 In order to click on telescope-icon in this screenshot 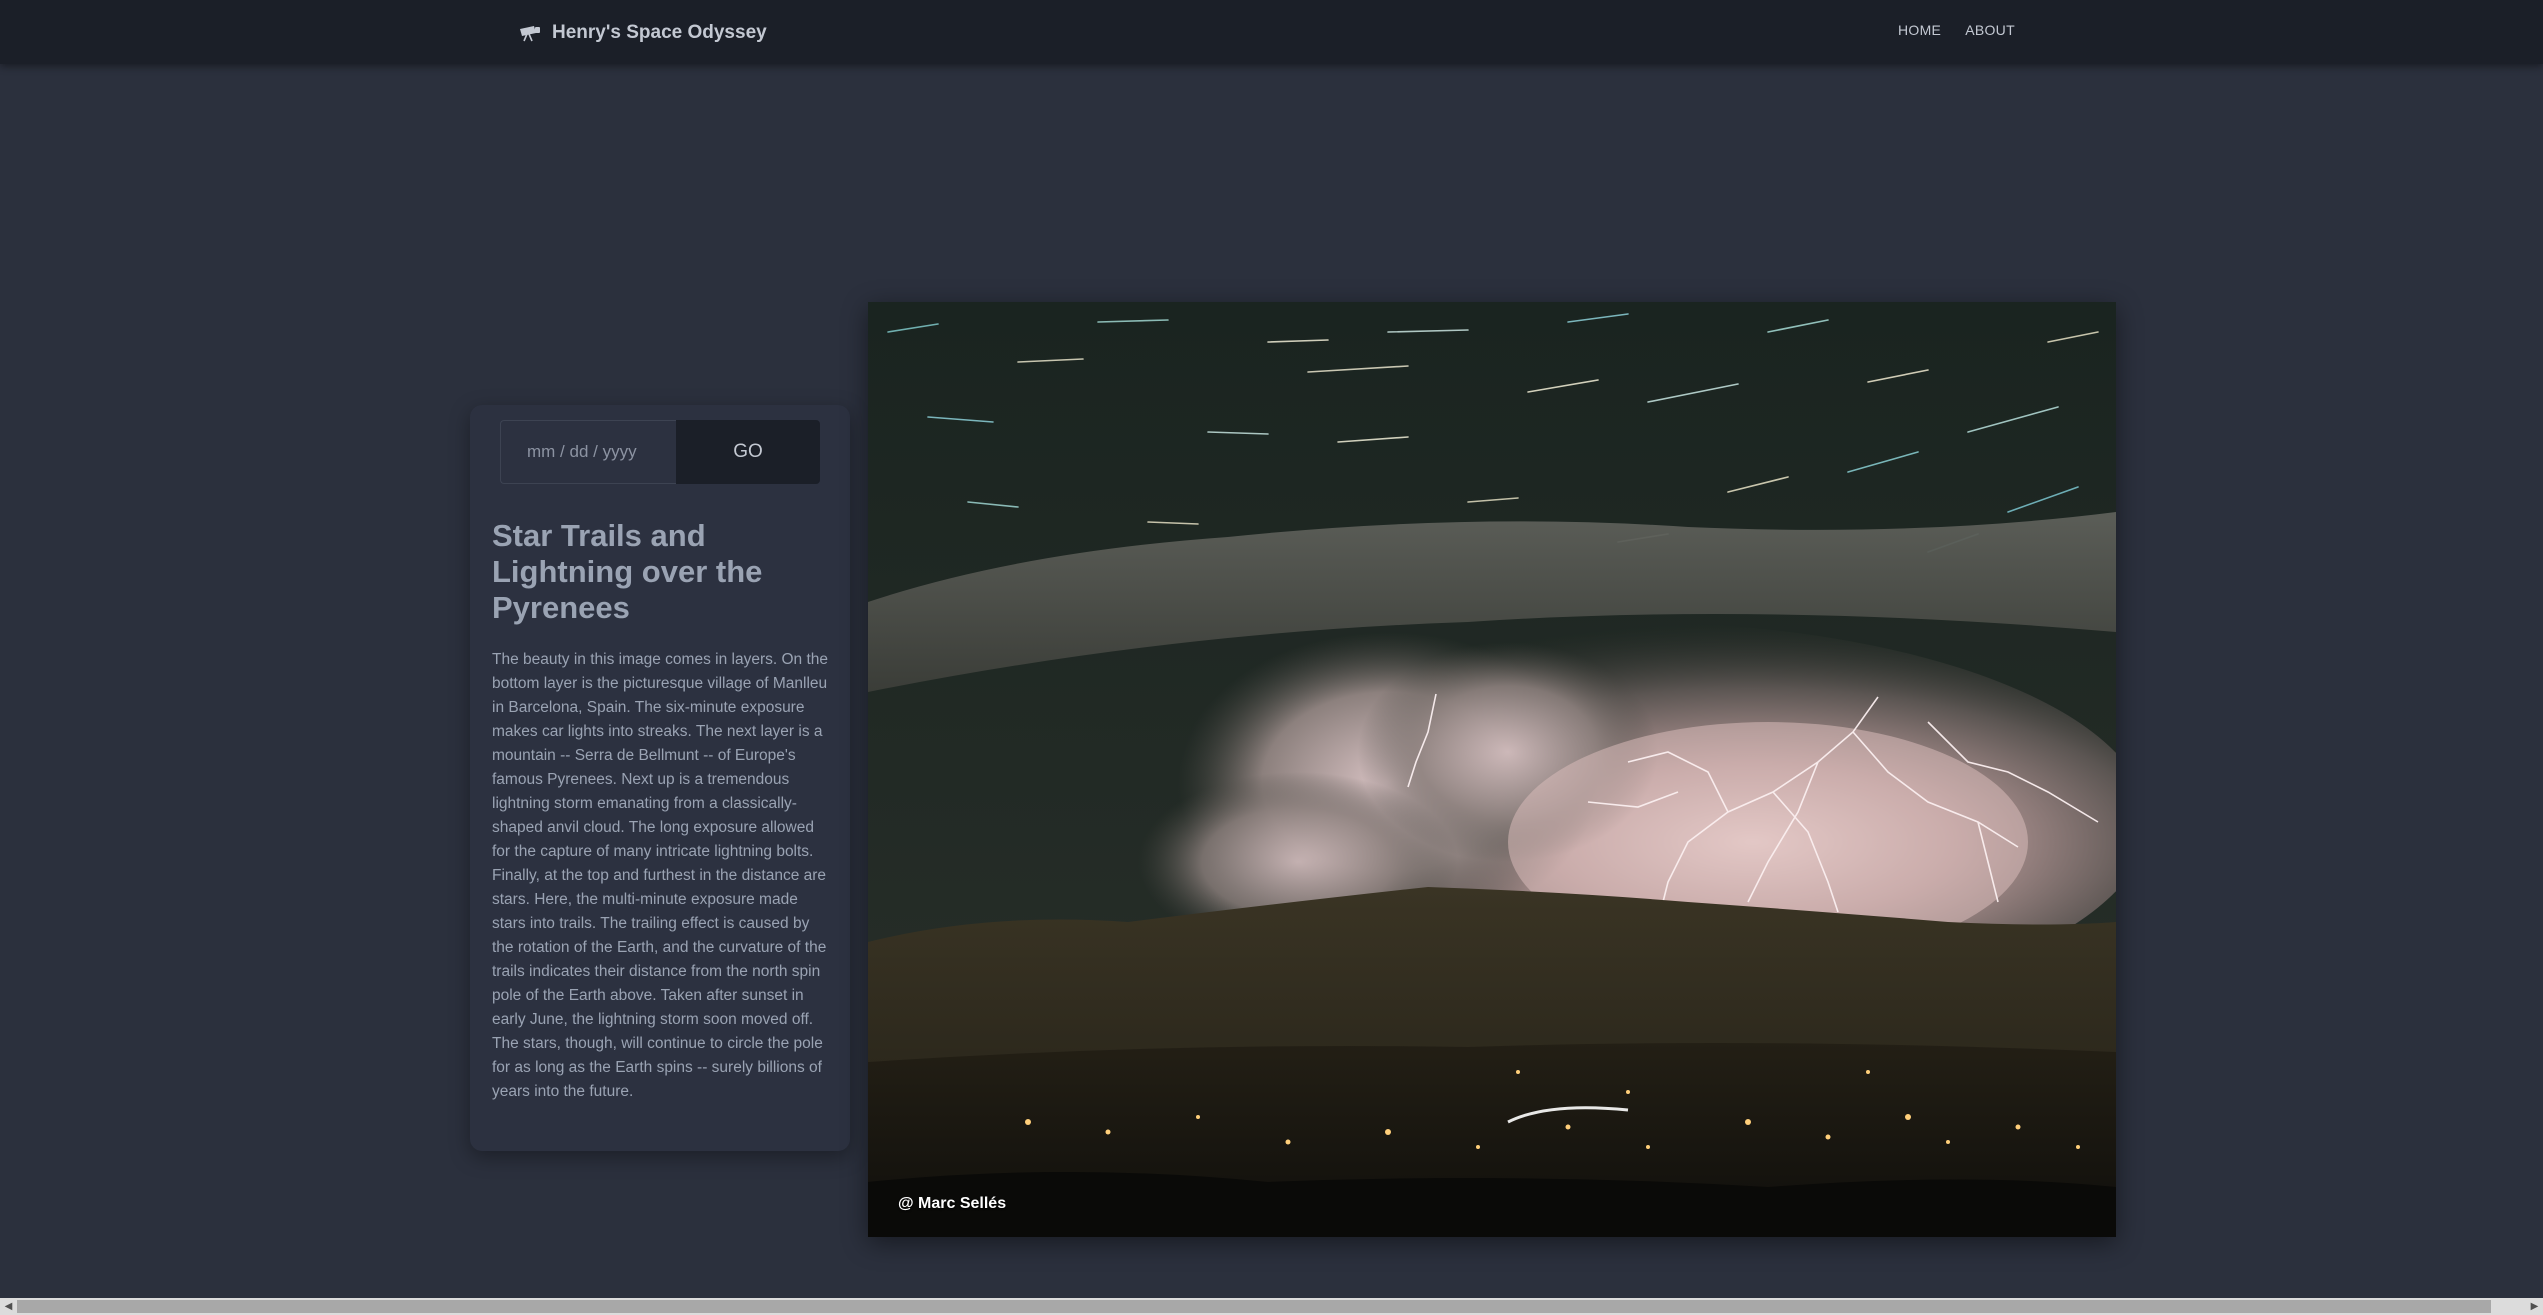, I will do `click(530, 33)`.